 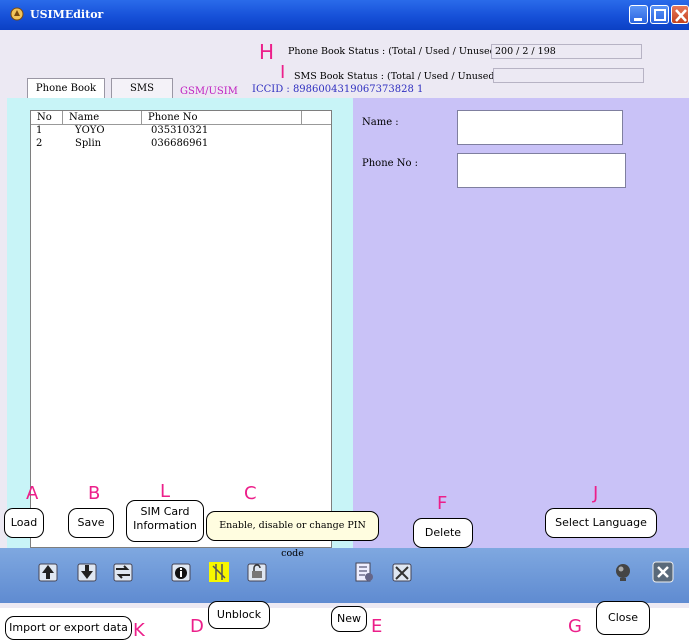 What do you see at coordinates (390, 163) in the screenshot?
I see `phone-no-label: Phone No :` at bounding box center [390, 163].